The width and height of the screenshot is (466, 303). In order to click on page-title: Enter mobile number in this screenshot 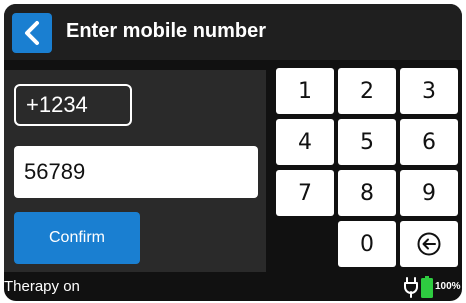, I will do `click(166, 31)`.